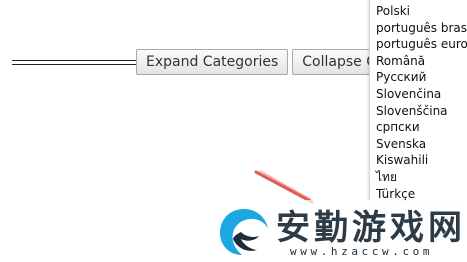 The width and height of the screenshot is (467, 262). Describe the element at coordinates (74, 64) in the screenshot. I see `horizontal-rule-bottom` at that location.